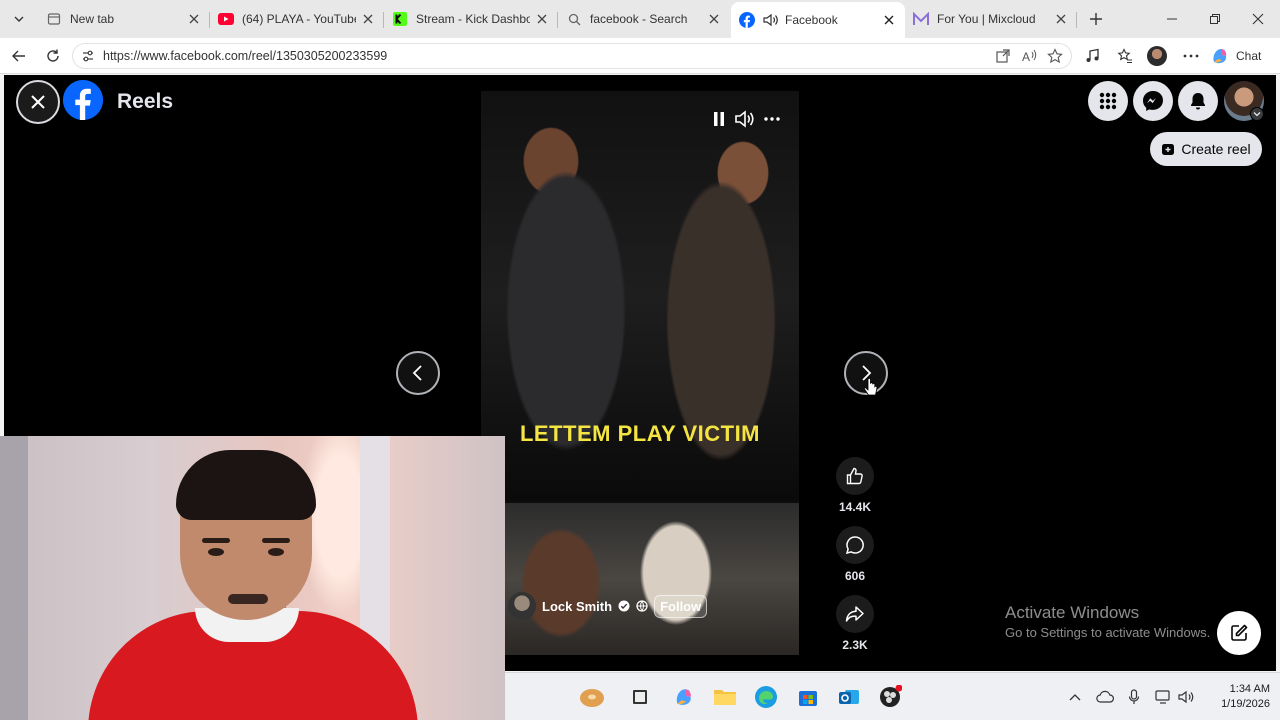 The image size is (1280, 720). I want to click on microphone-tray, so click(1134, 697).